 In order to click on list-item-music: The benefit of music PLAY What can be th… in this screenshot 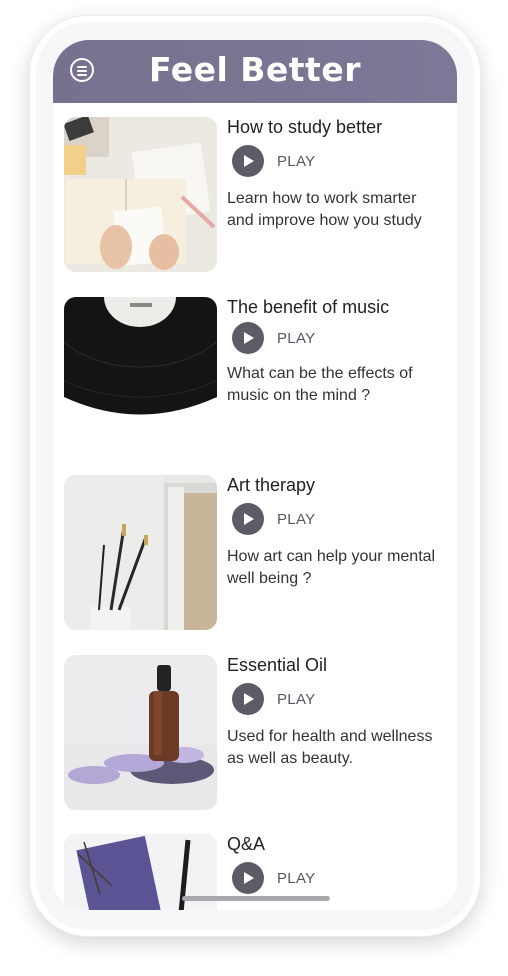, I will do `click(256, 361)`.